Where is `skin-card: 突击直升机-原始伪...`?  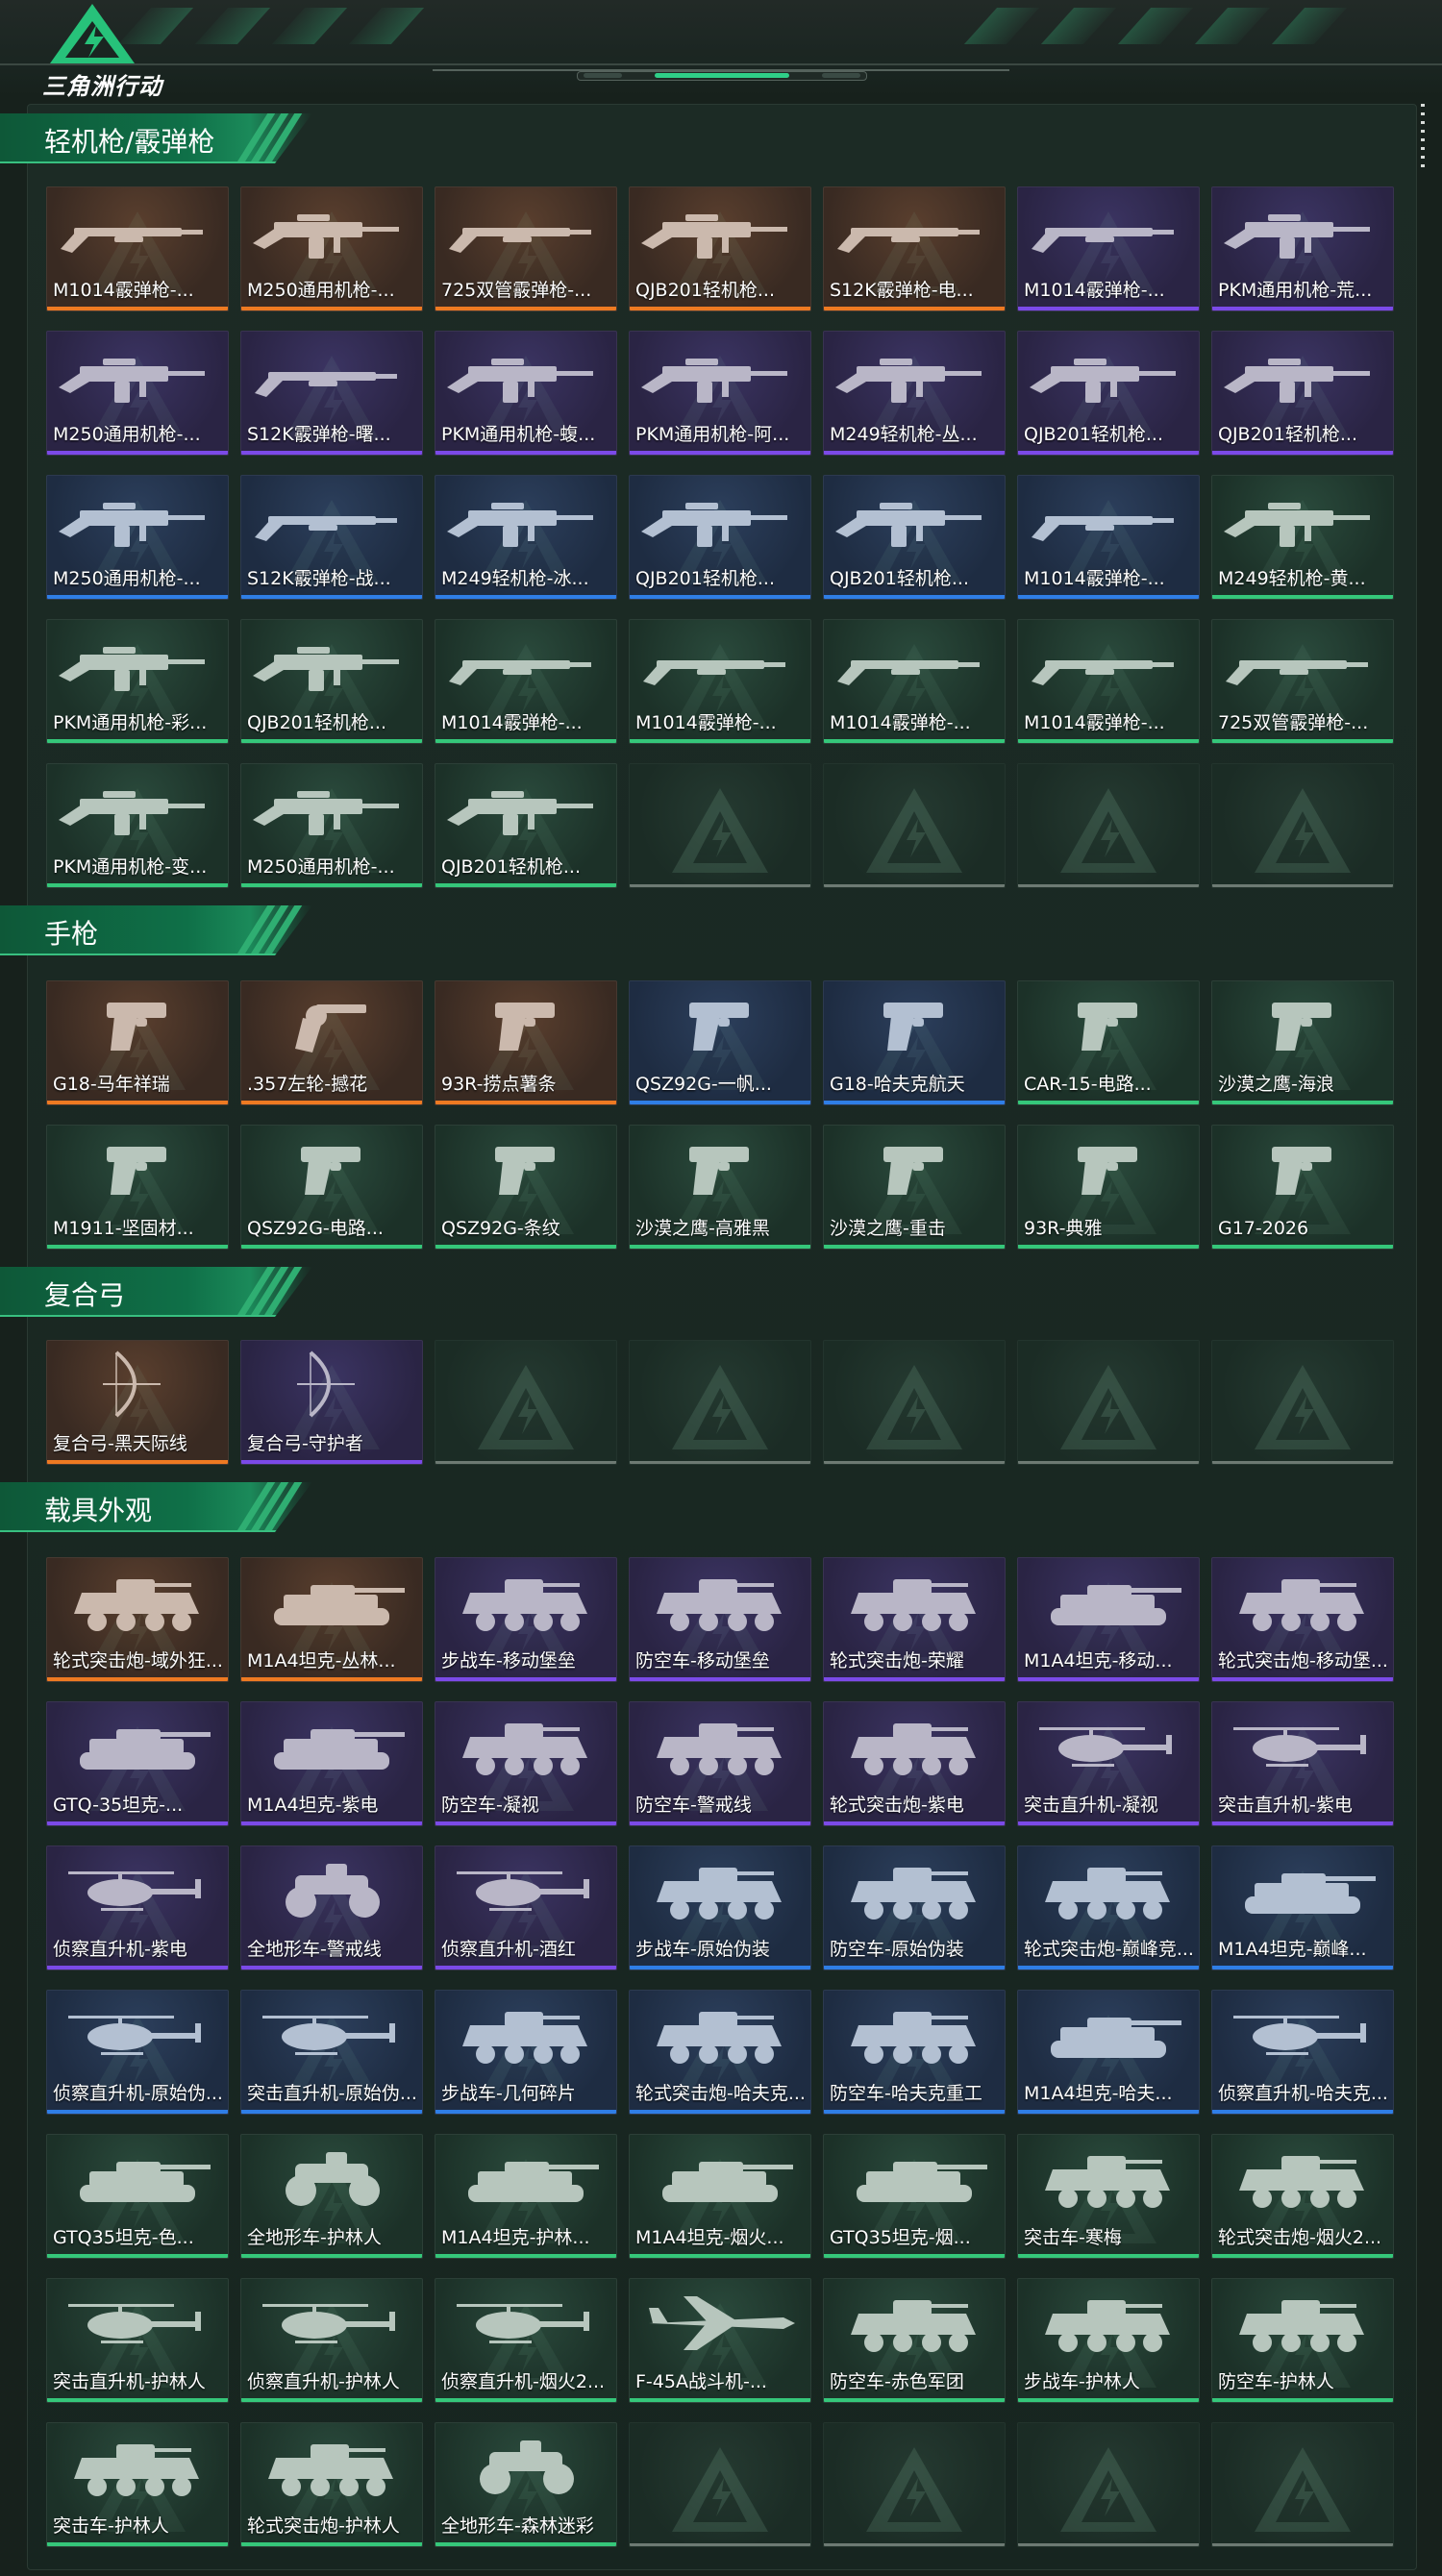
skin-card: 突击直升机-原始伪... is located at coordinates (331, 2053).